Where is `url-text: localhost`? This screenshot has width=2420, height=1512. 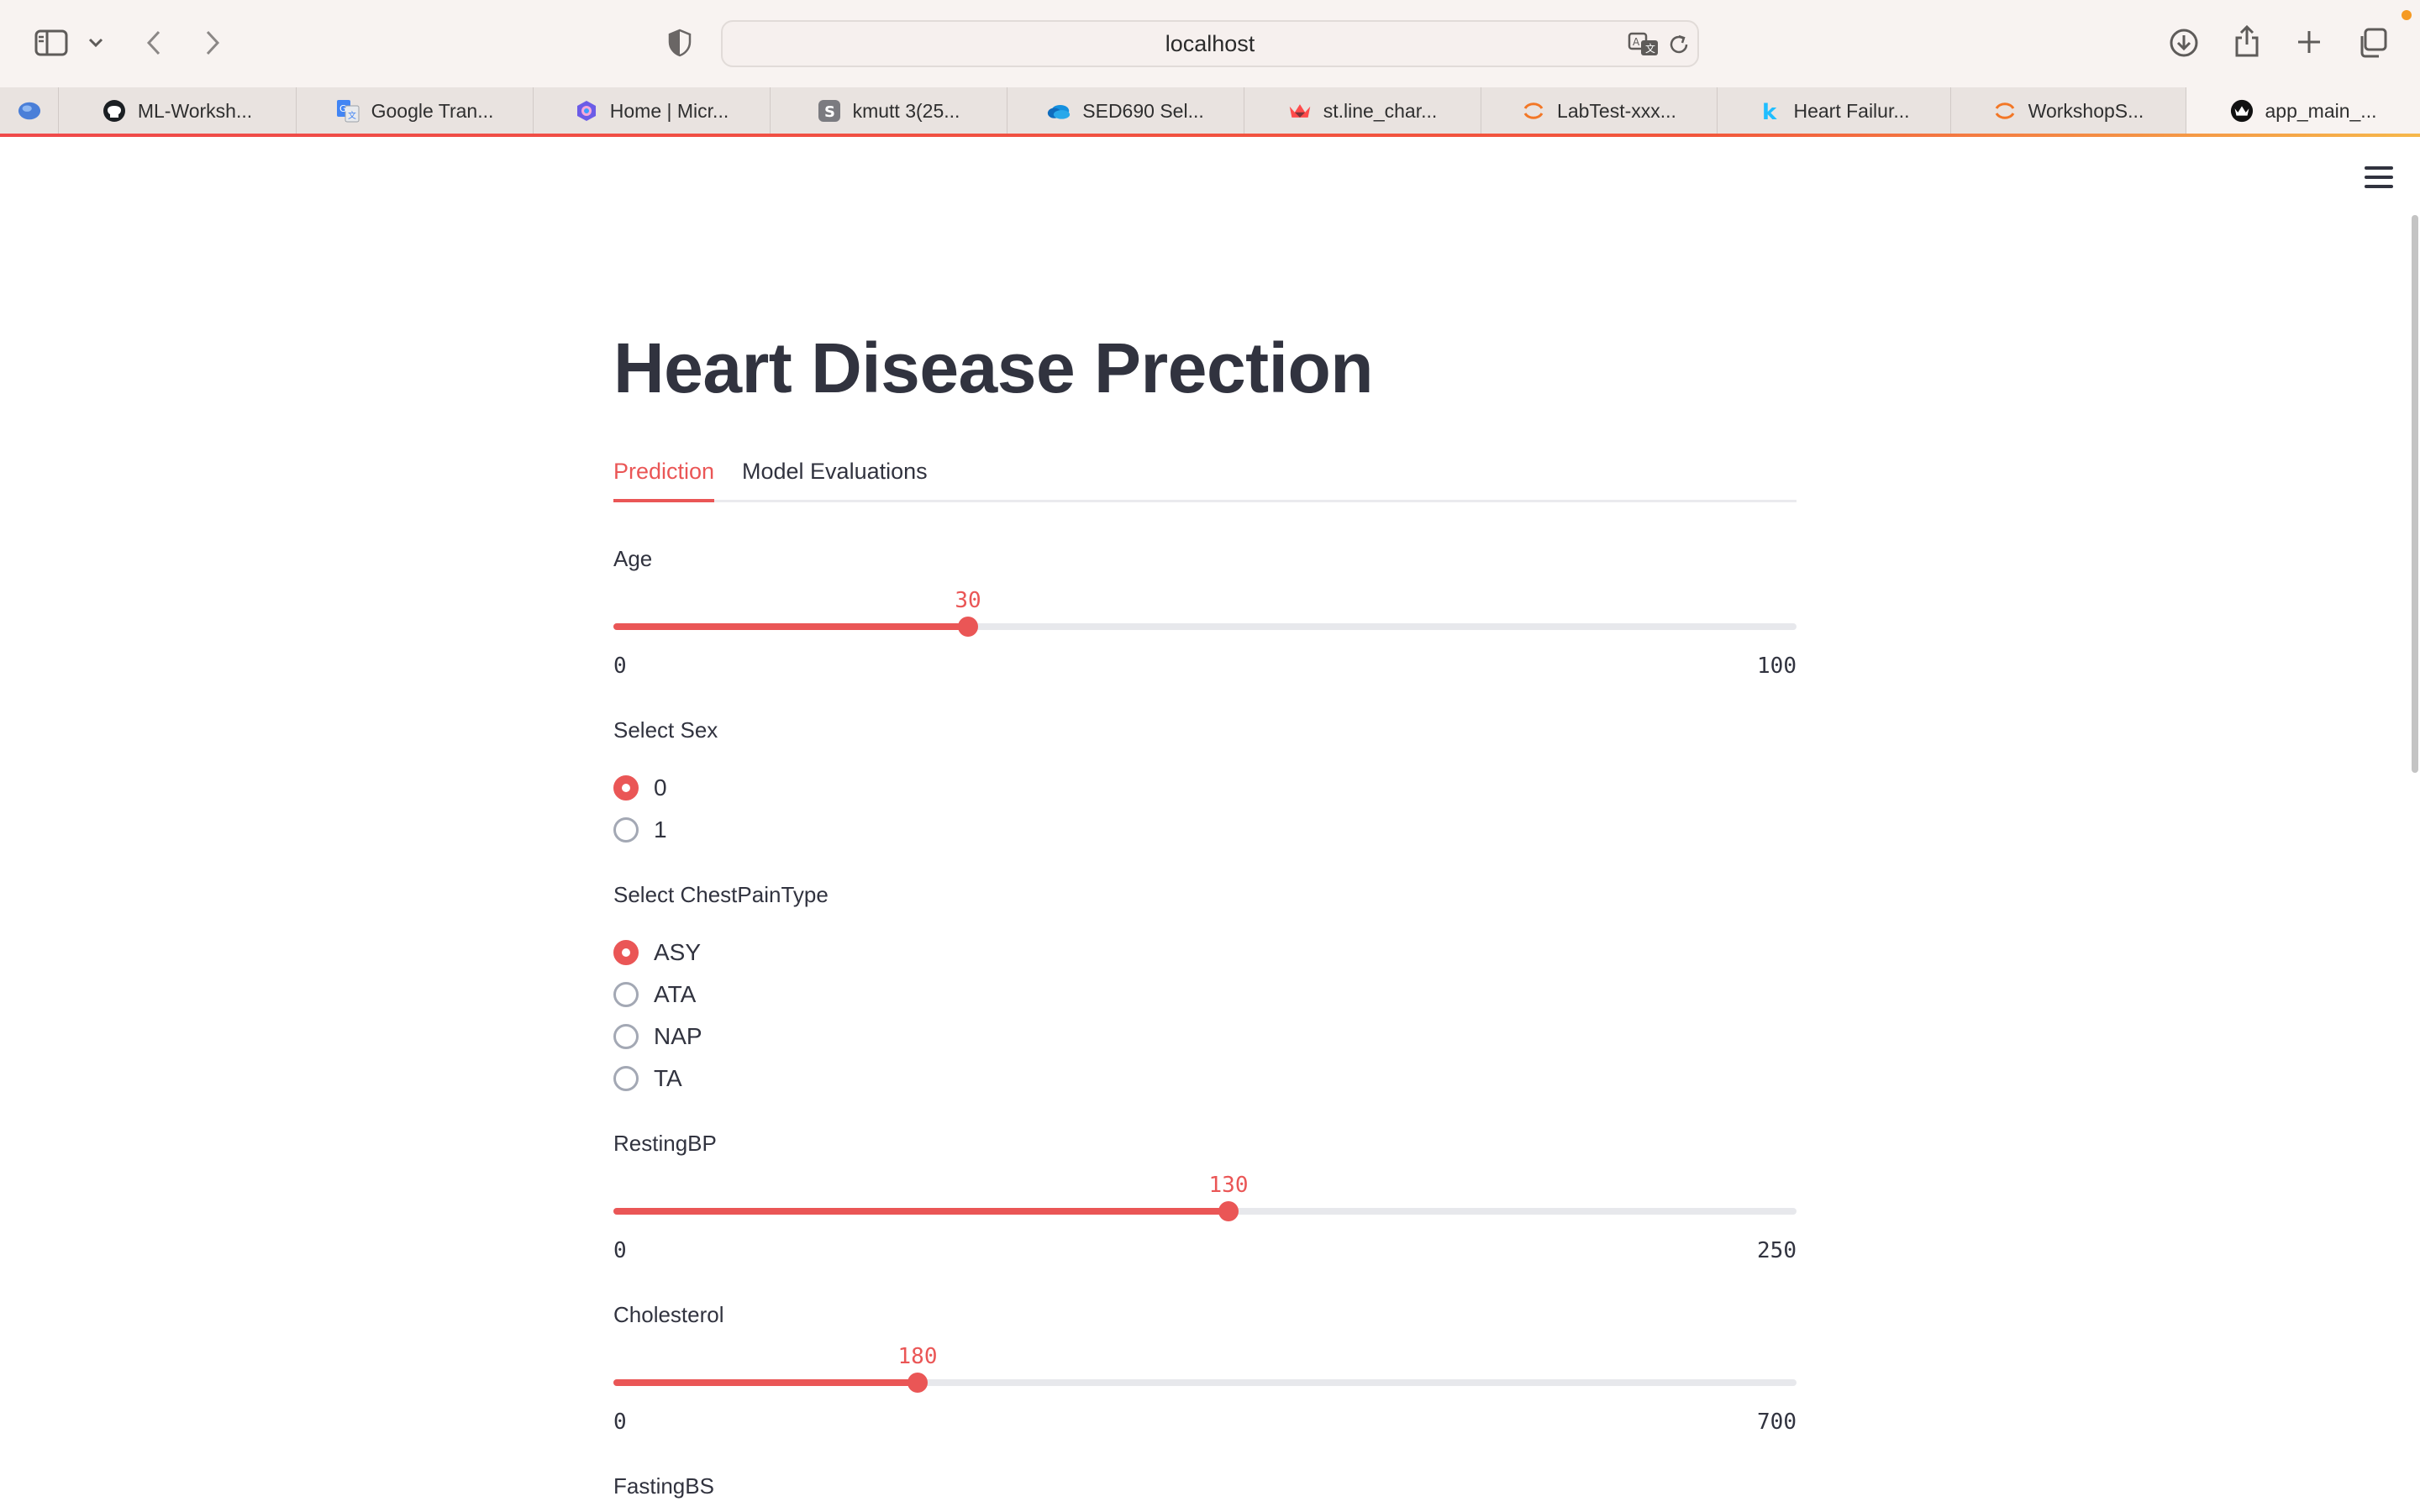
url-text: localhost is located at coordinates (1210, 43).